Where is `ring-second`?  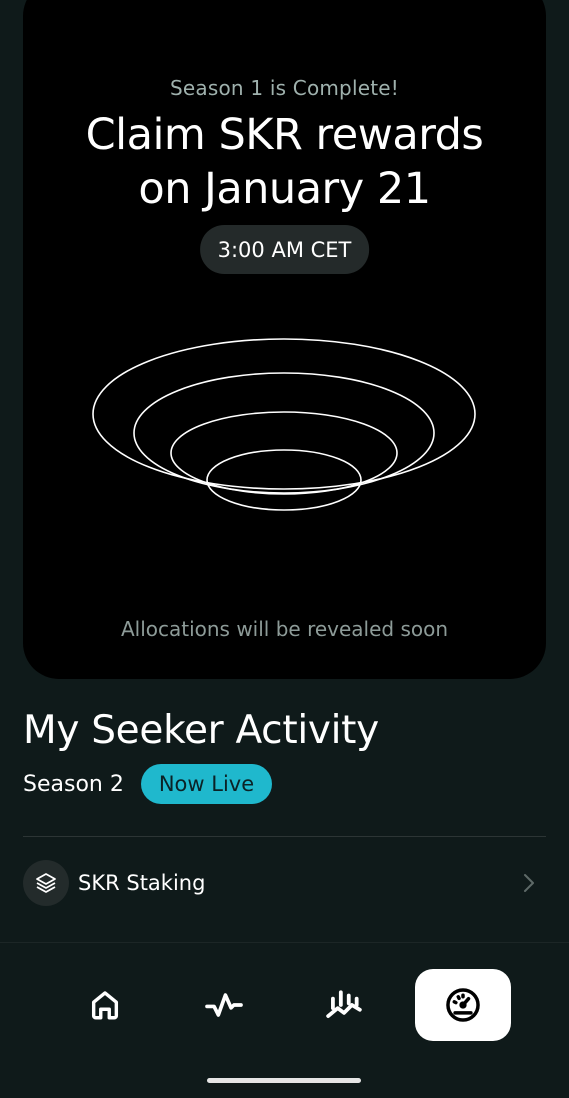 ring-second is located at coordinates (284, 433).